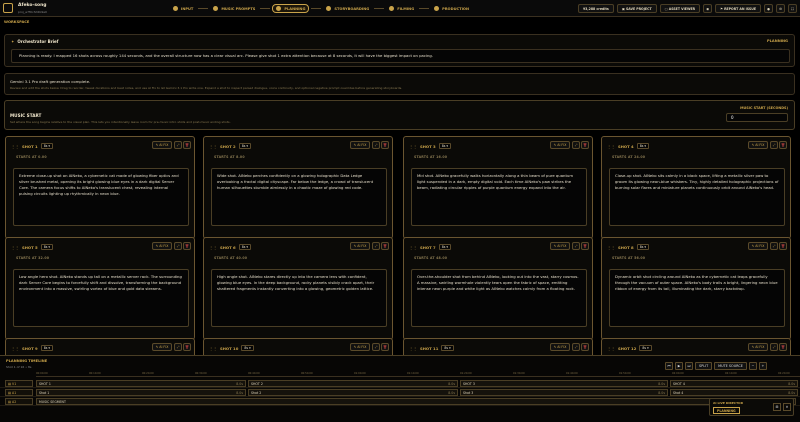  I want to click on track-name: ▤ A1, so click(19, 392).